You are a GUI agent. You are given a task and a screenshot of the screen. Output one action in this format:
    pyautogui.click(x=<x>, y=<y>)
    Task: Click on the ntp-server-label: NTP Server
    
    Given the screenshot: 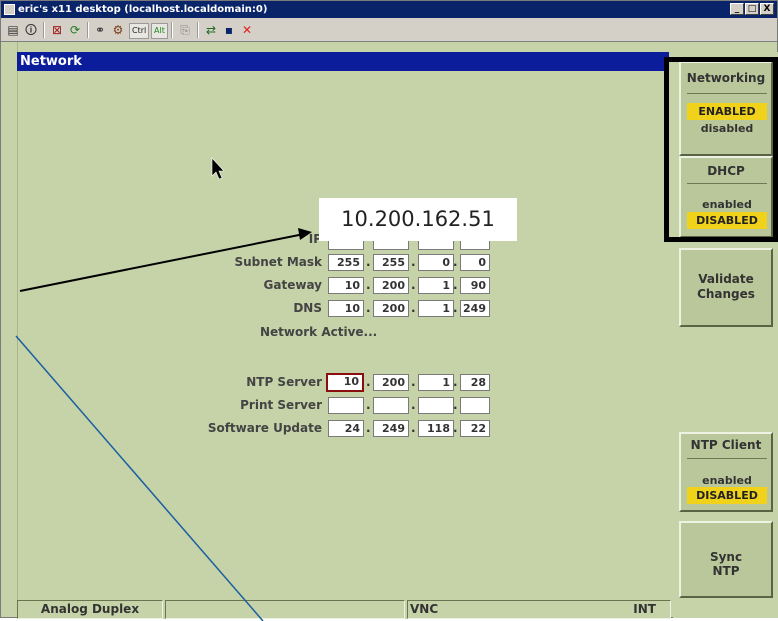 What is the action you would take?
    pyautogui.click(x=284, y=382)
    